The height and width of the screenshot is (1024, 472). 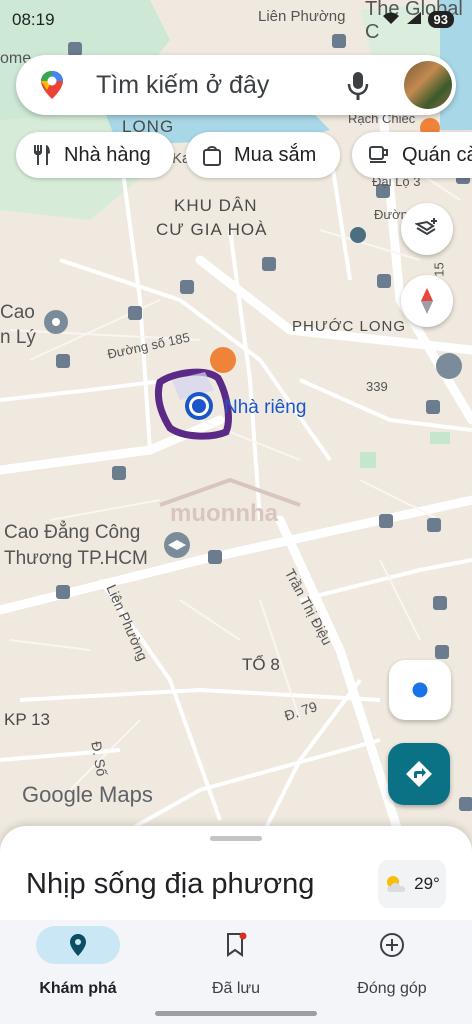 I want to click on chip-restaurants: Nhà hàng, so click(x=95, y=155).